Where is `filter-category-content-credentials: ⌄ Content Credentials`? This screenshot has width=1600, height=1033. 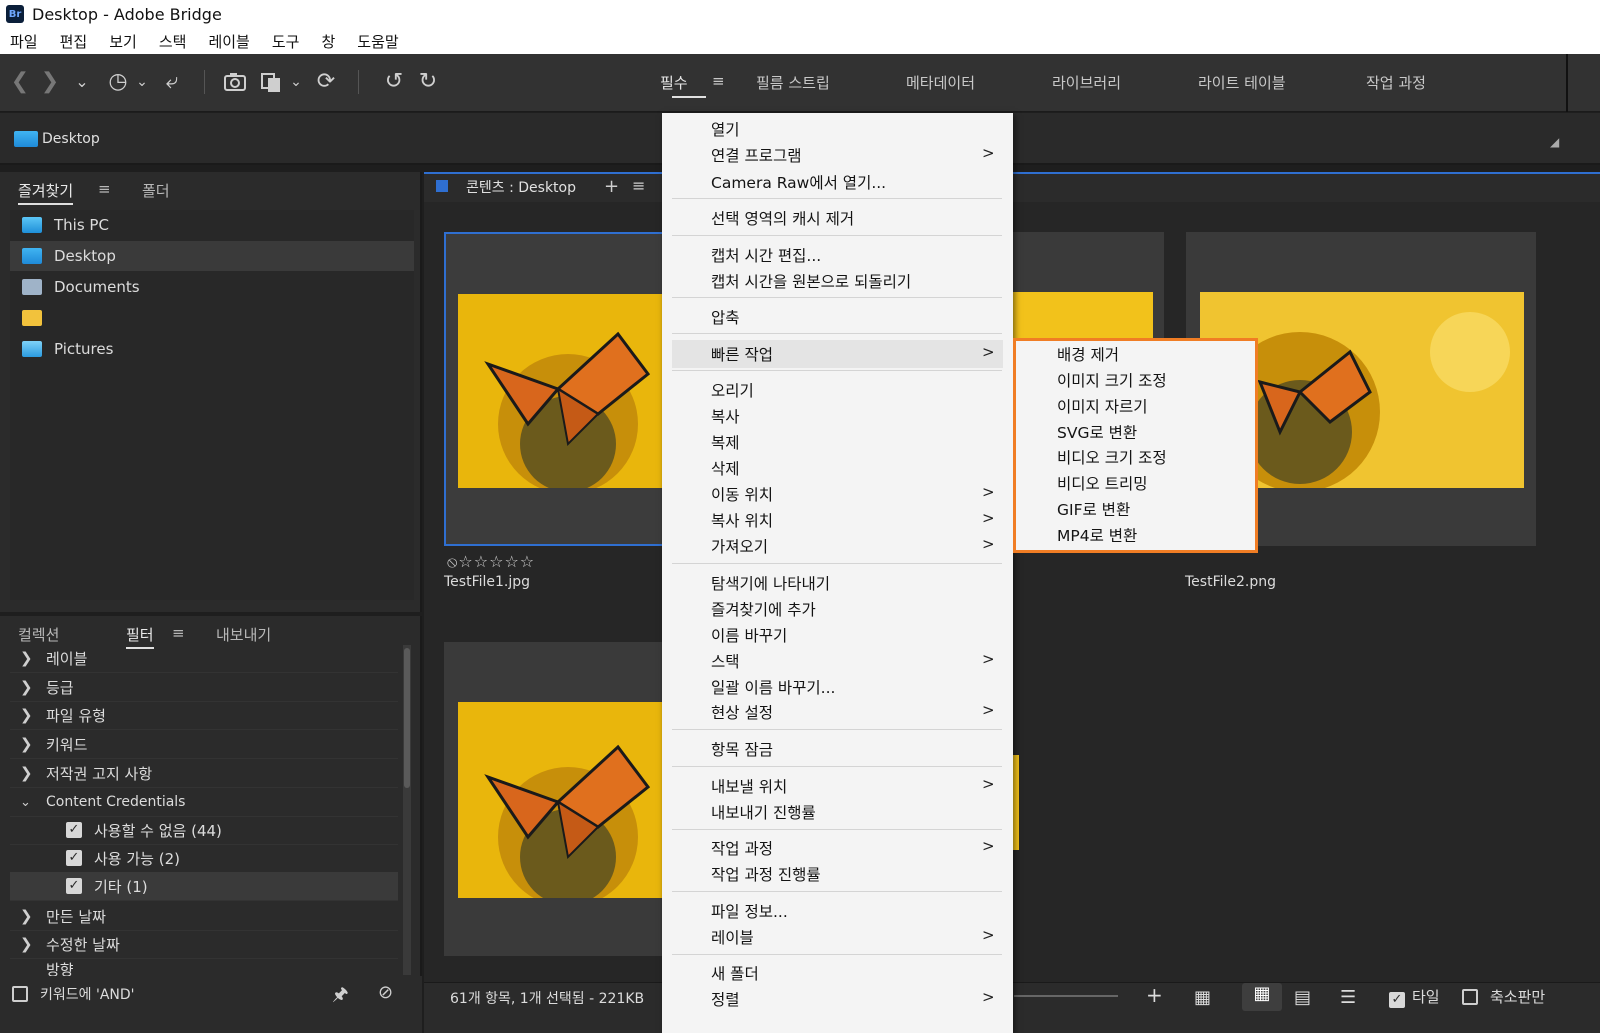
filter-category-content-credentials: ⌄ Content Credentials is located at coordinates (204, 802).